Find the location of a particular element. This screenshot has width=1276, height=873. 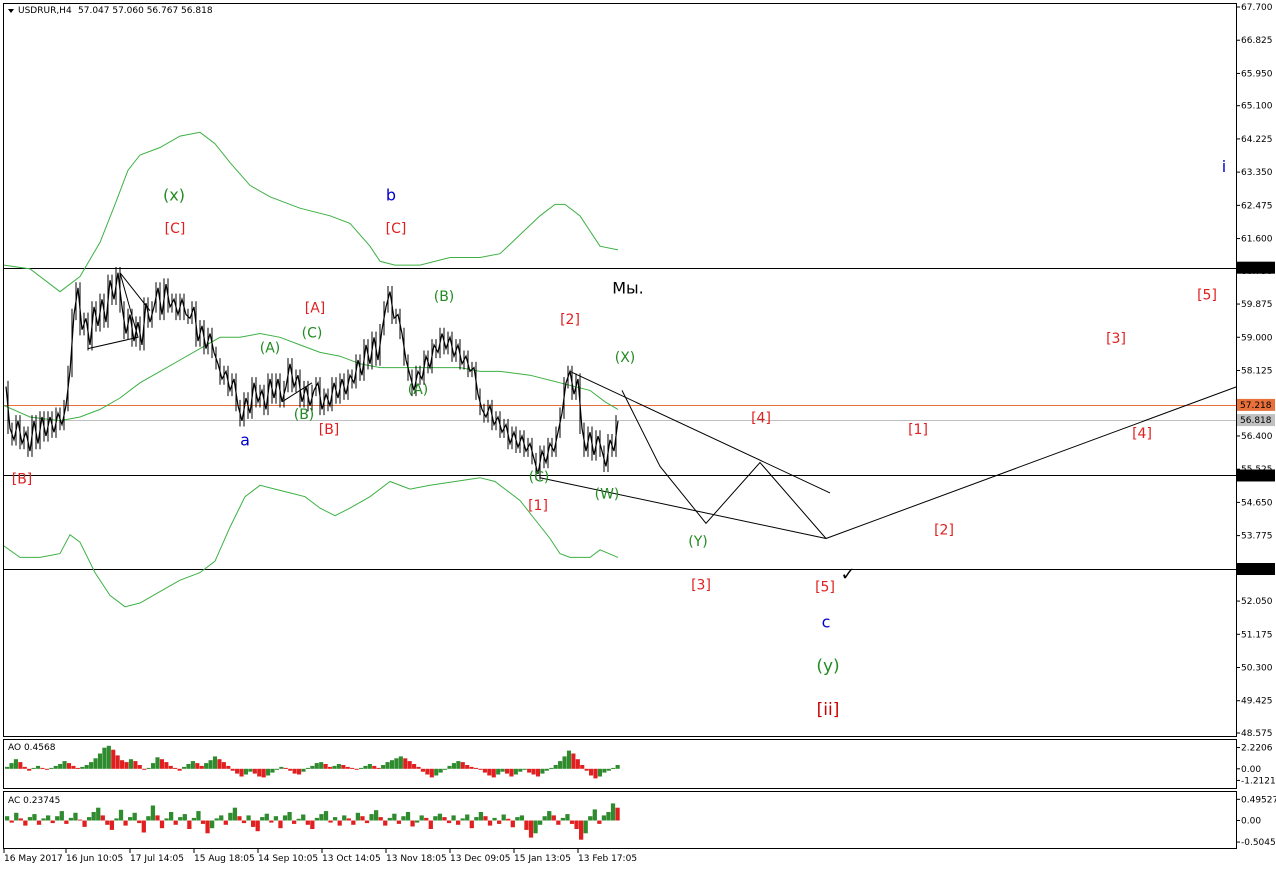

y-tick-label: 59.000 is located at coordinates (1257, 338).